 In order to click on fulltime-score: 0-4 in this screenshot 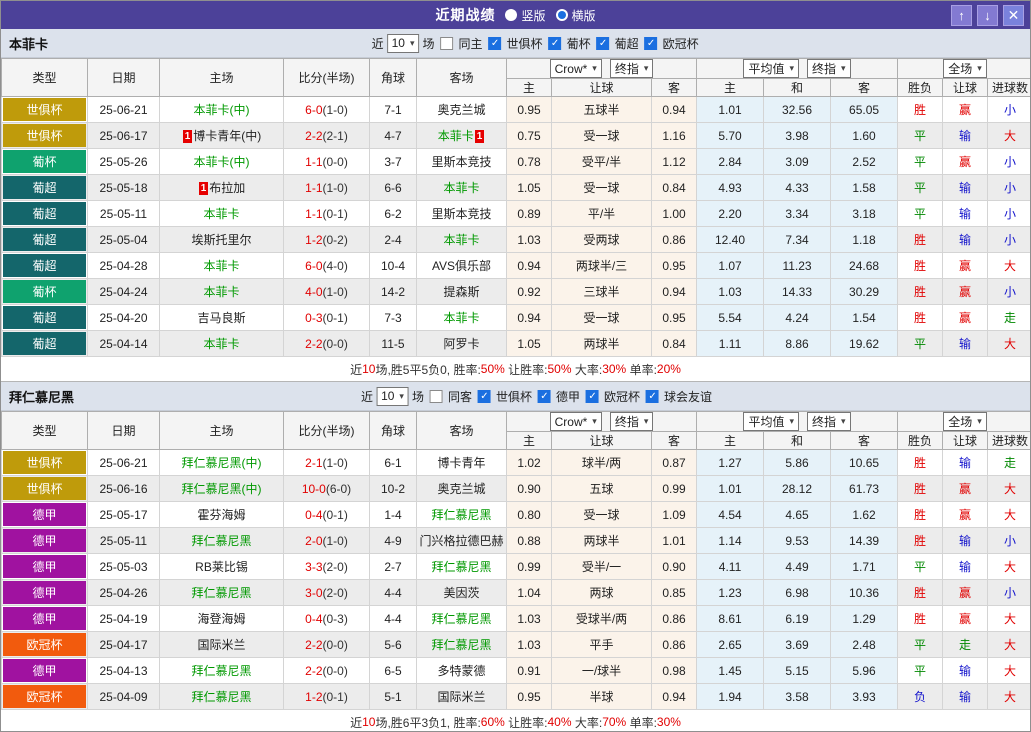, I will do `click(314, 514)`.